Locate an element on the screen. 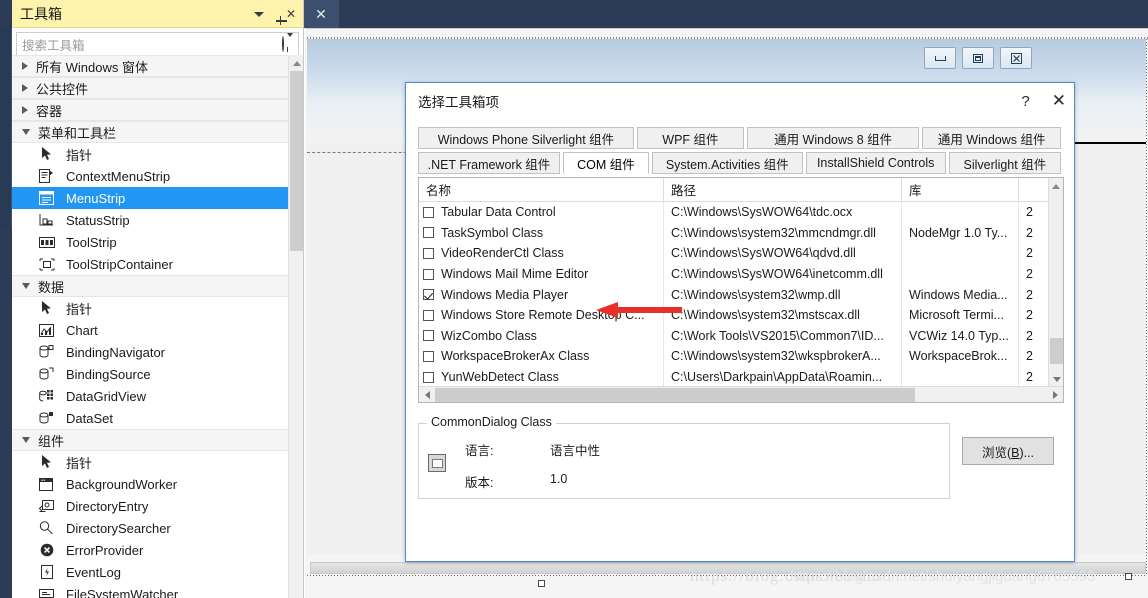 Image resolution: width=1148 pixels, height=598 pixels. toolbox-item-chart: Chart is located at coordinates (157, 330).